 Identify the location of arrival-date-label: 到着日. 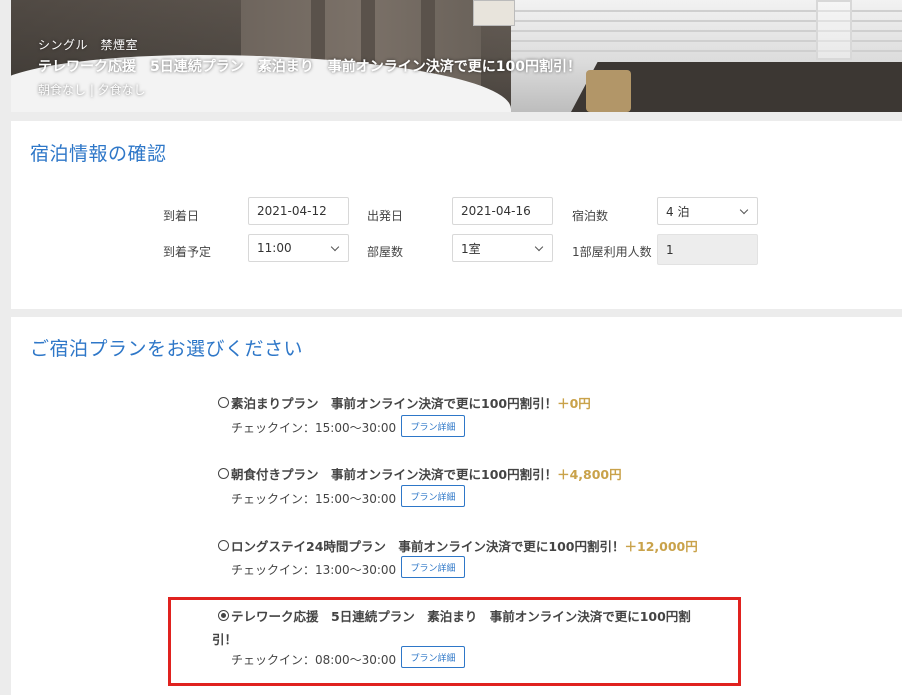
(181, 216).